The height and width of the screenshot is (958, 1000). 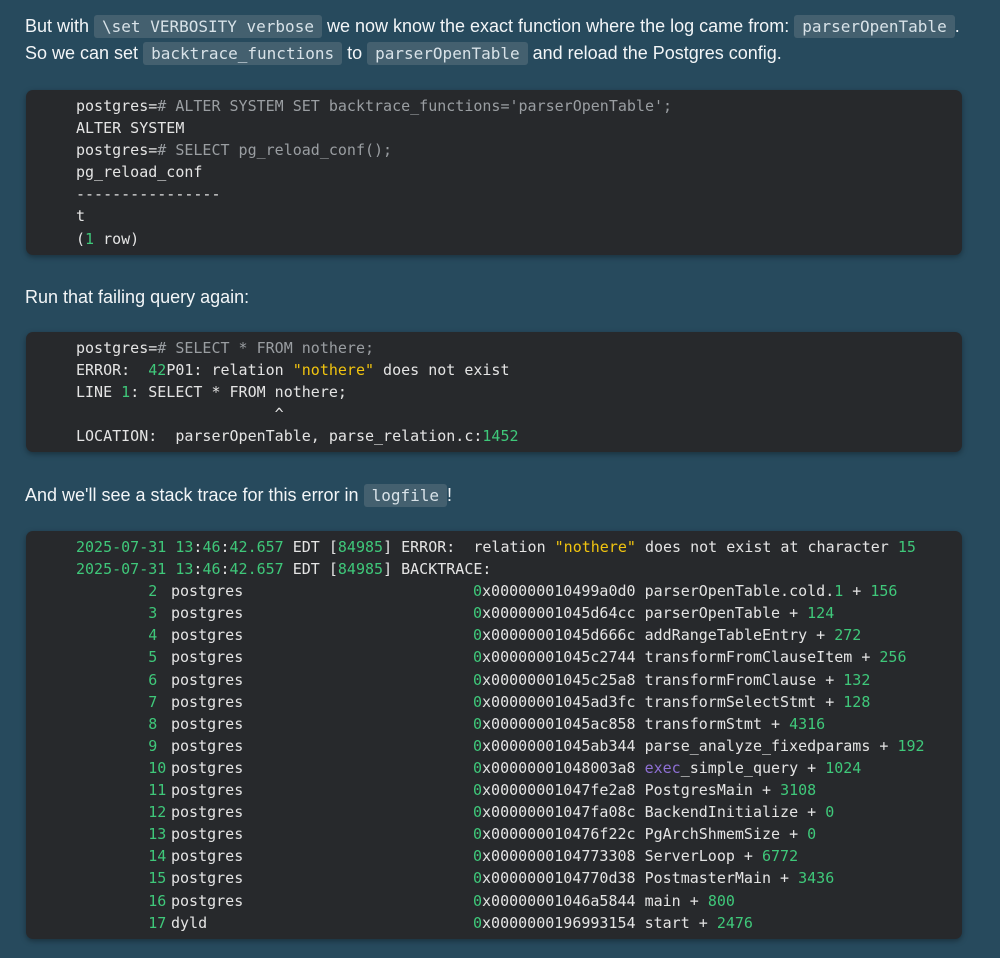 What do you see at coordinates (153, 591) in the screenshot?
I see `frame-number: 2` at bounding box center [153, 591].